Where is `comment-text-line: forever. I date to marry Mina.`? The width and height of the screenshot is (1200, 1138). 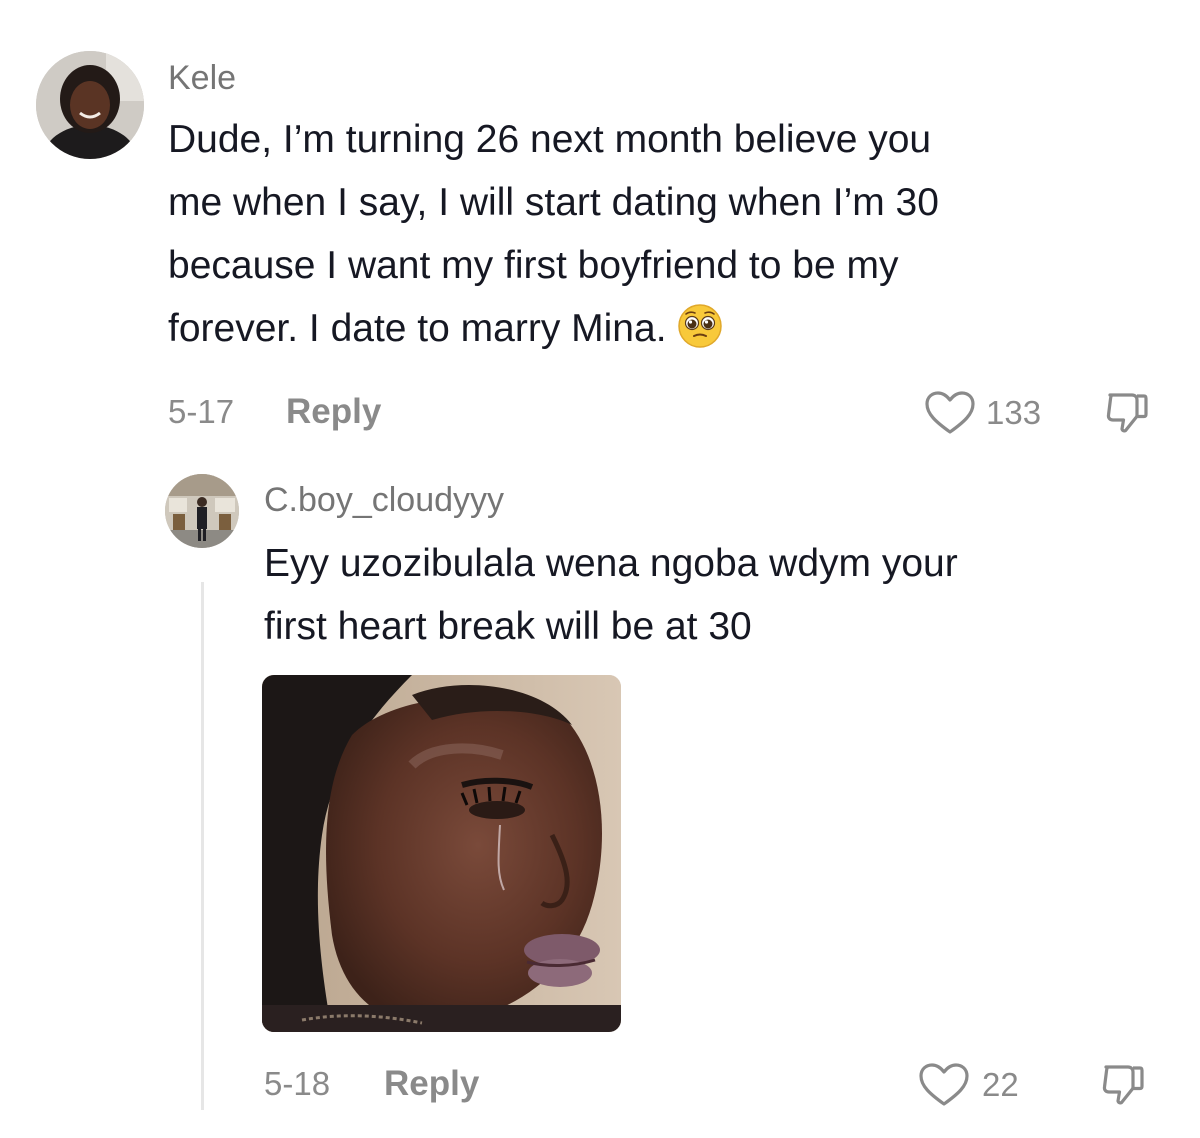
comment-text-line: forever. I date to marry Mina. is located at coordinates (668, 328).